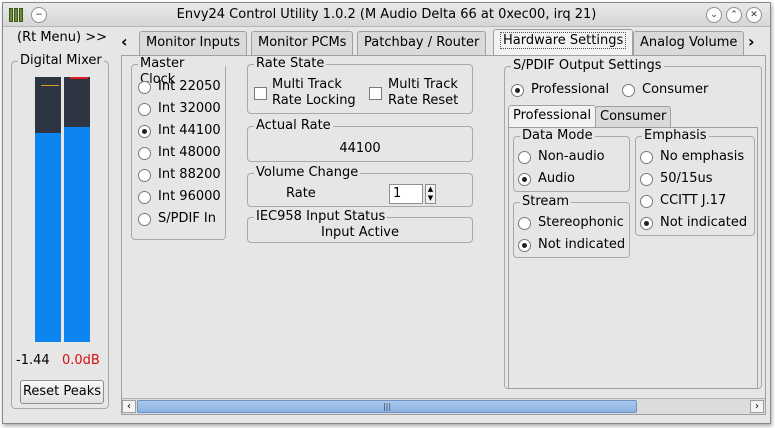 The width and height of the screenshot is (775, 428). What do you see at coordinates (314, 100) in the screenshot?
I see `rate-locking-line2: Rate Locking` at bounding box center [314, 100].